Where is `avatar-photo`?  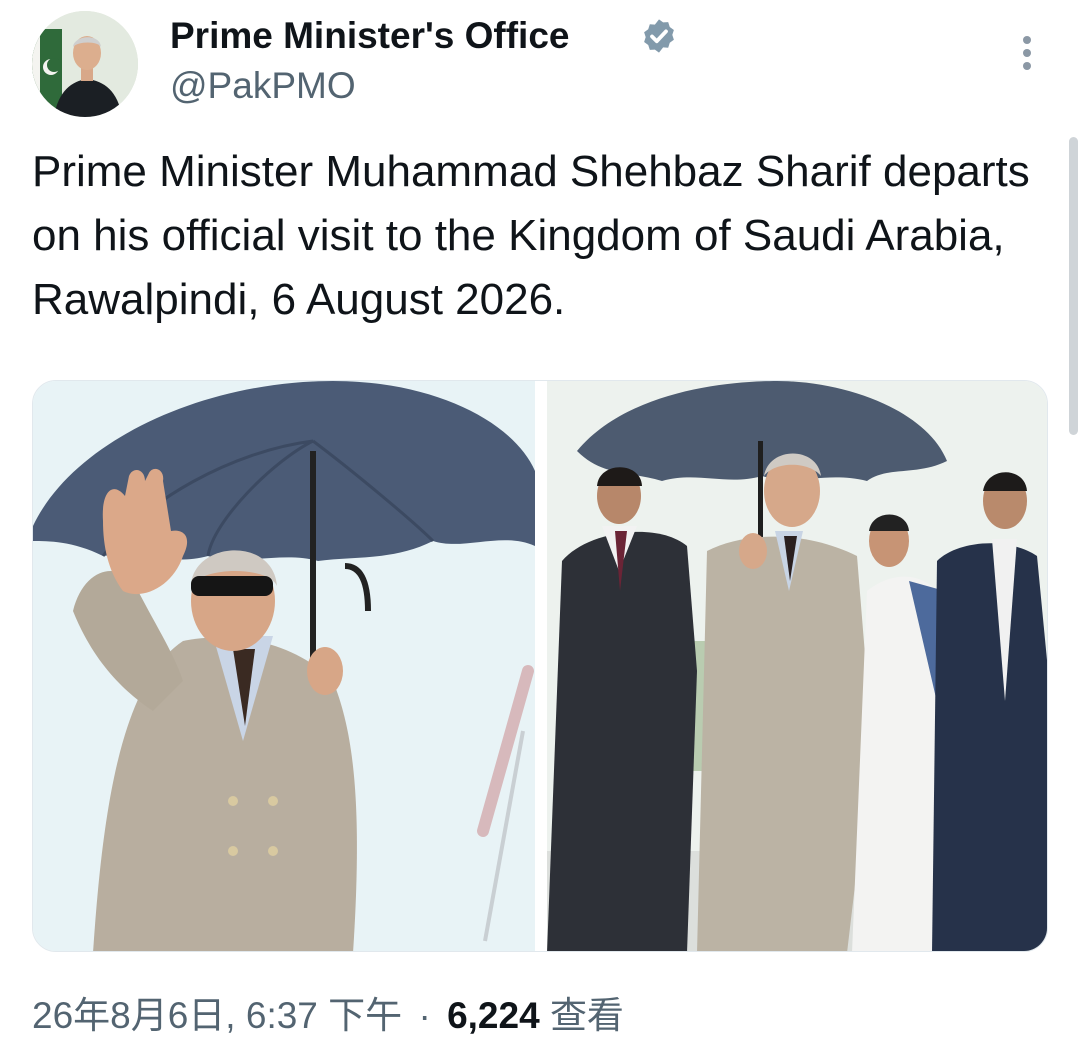 avatar-photo is located at coordinates (85, 64).